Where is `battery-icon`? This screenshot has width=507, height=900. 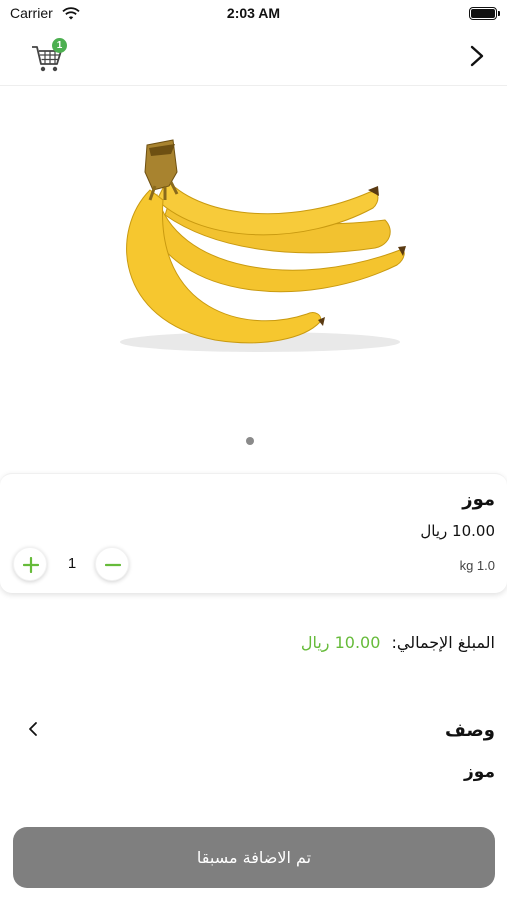
battery-icon is located at coordinates (484, 13).